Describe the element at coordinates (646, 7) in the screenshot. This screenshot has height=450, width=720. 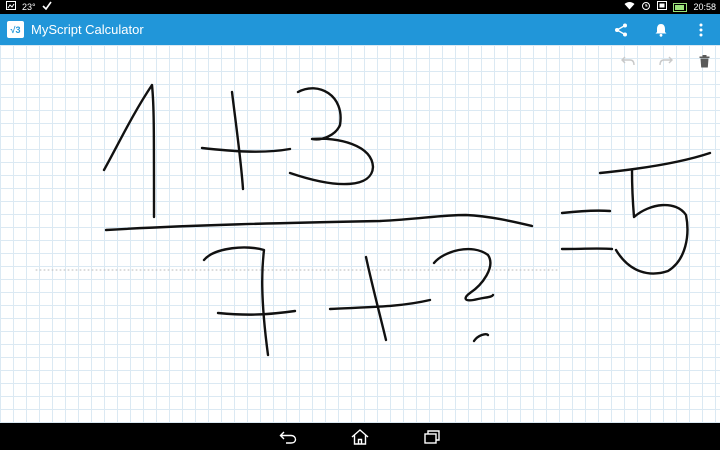
I see `alarm-icon` at that location.